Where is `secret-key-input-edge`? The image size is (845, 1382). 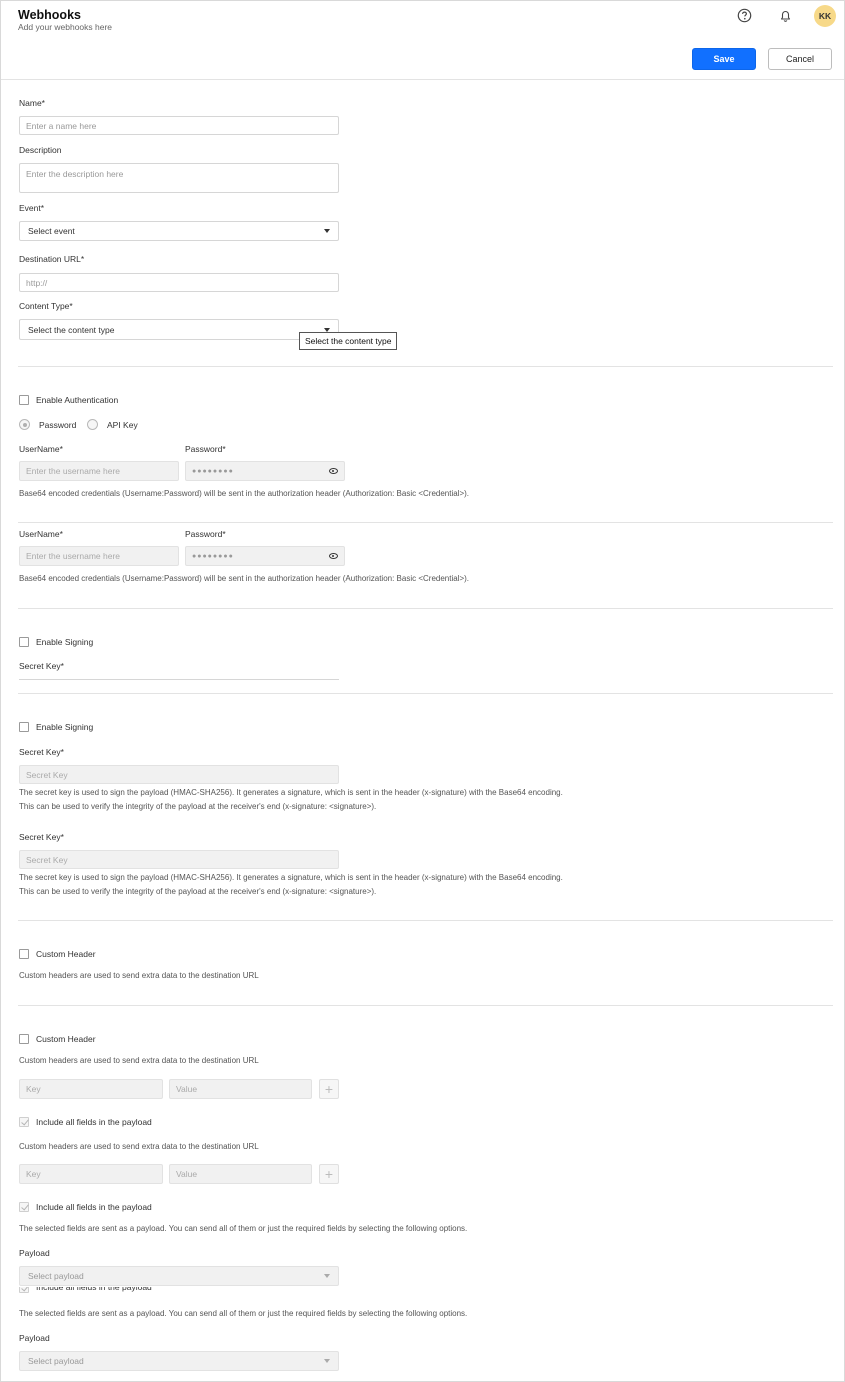
secret-key-input-edge is located at coordinates (179, 679).